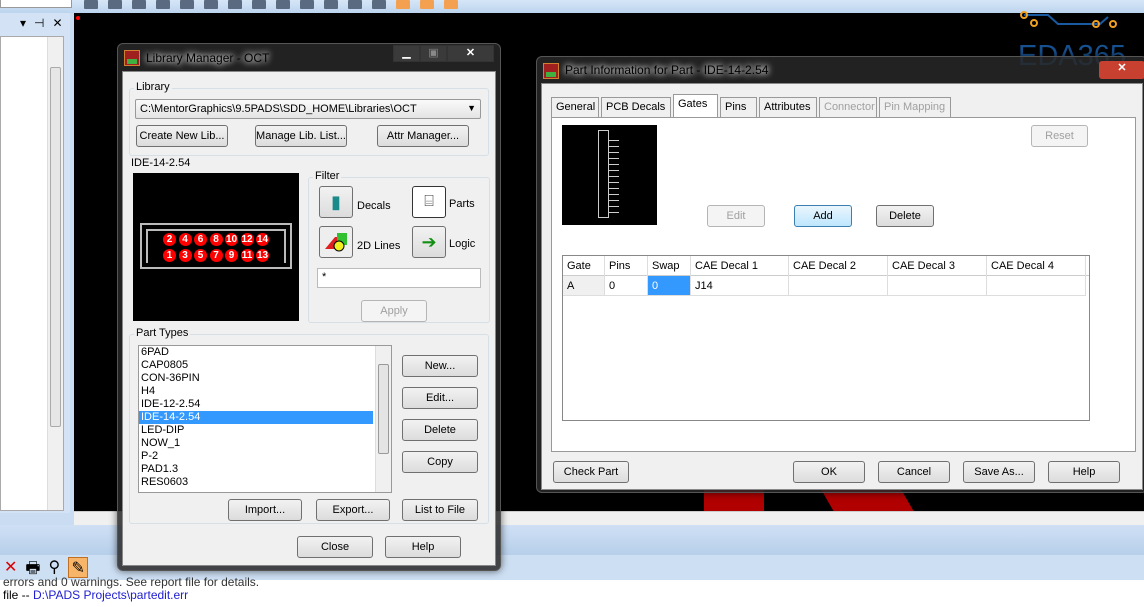  I want to click on 2d-lines-filter-button, so click(336, 242).